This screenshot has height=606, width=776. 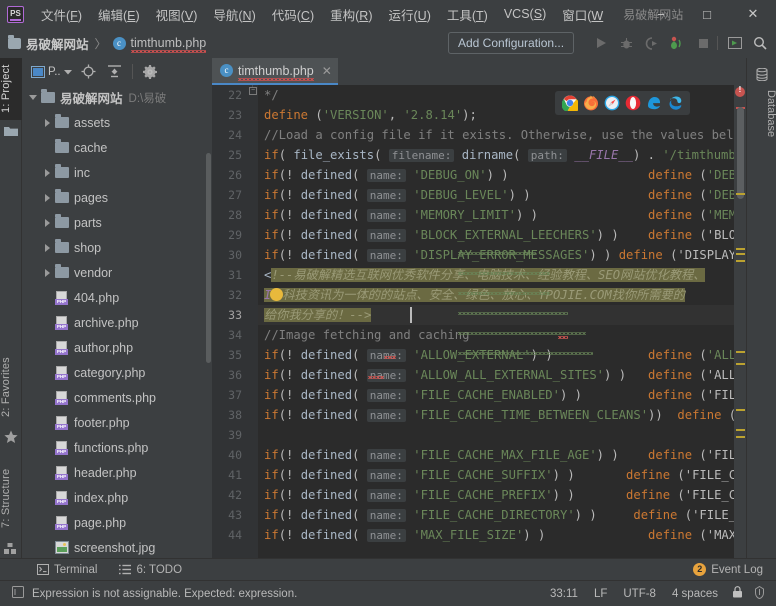 I want to click on close-button: ✕, so click(x=753, y=14).